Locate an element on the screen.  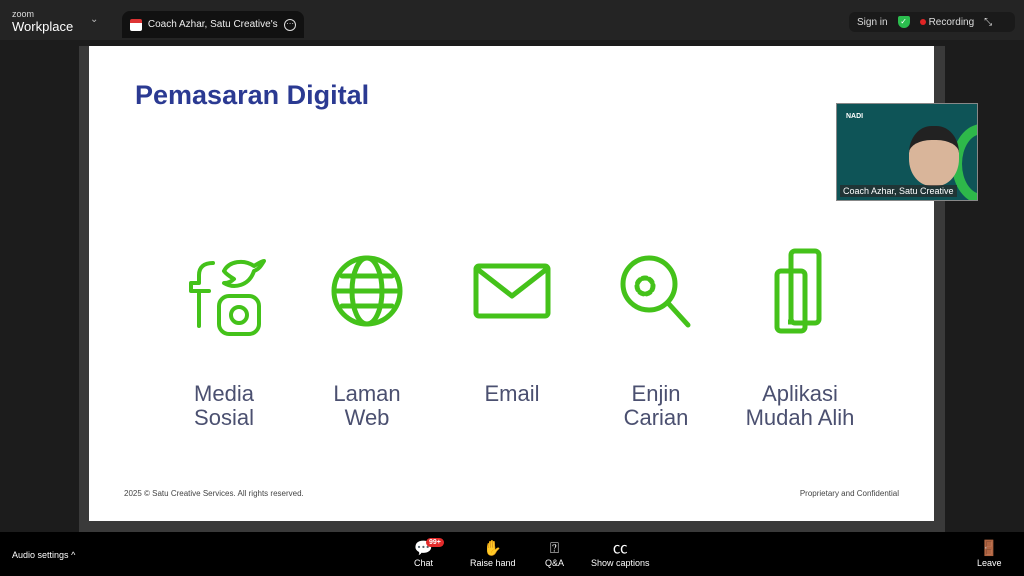
participant-video: NADI Coach Azhar, Satu Creative is located at coordinates (907, 152).